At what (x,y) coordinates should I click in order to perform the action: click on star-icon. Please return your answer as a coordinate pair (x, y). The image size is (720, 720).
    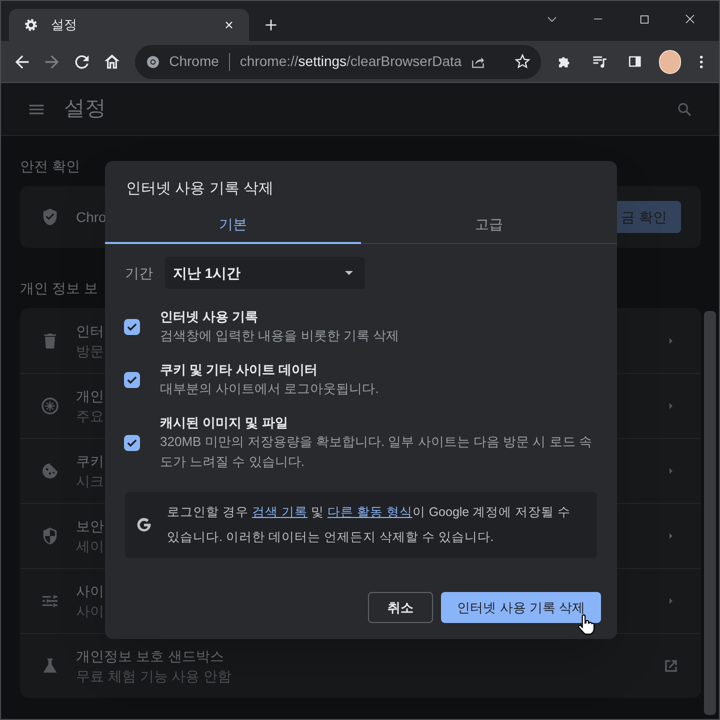
    Looking at the image, I should click on (522, 61).